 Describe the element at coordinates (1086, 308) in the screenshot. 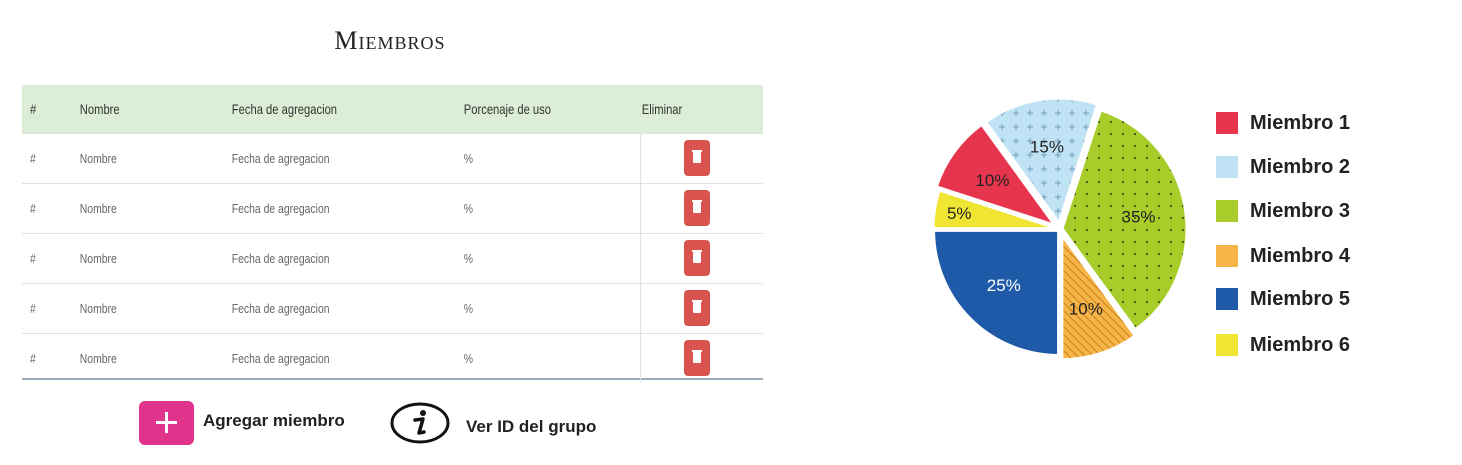

I see `pie-label-4: 10%` at that location.